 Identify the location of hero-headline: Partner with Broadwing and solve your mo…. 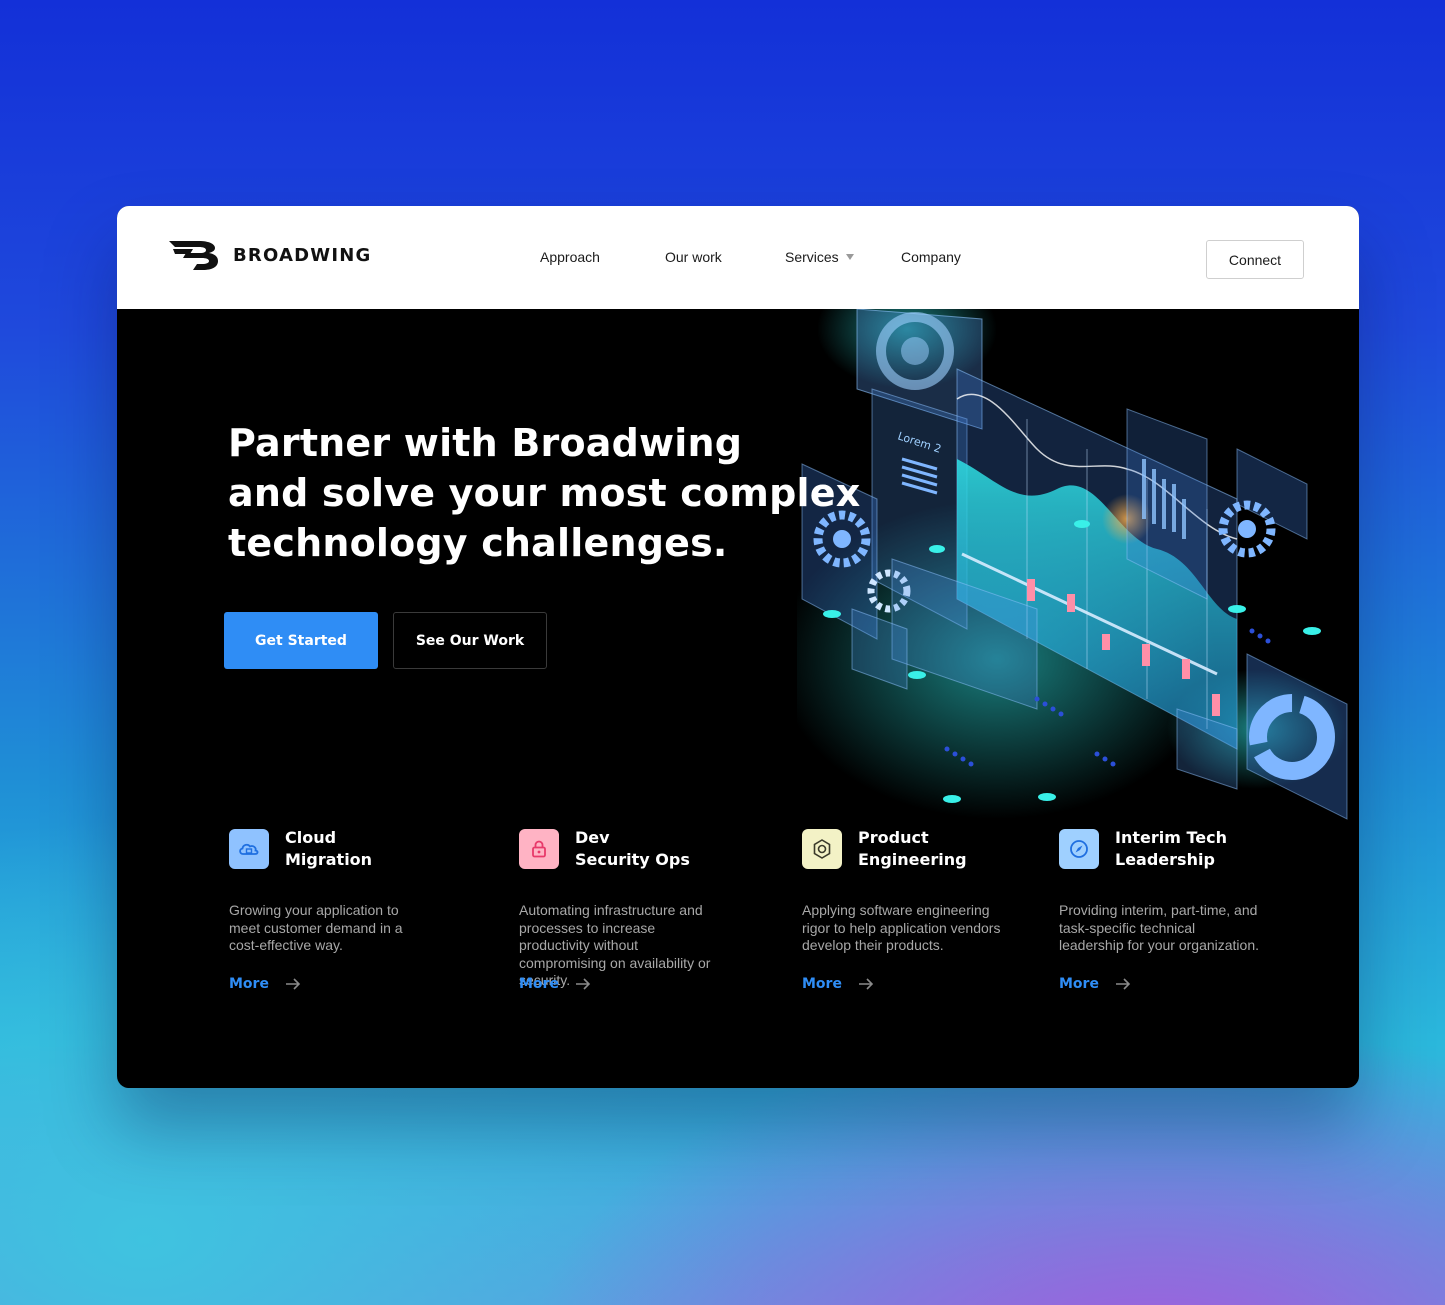
(548, 493).